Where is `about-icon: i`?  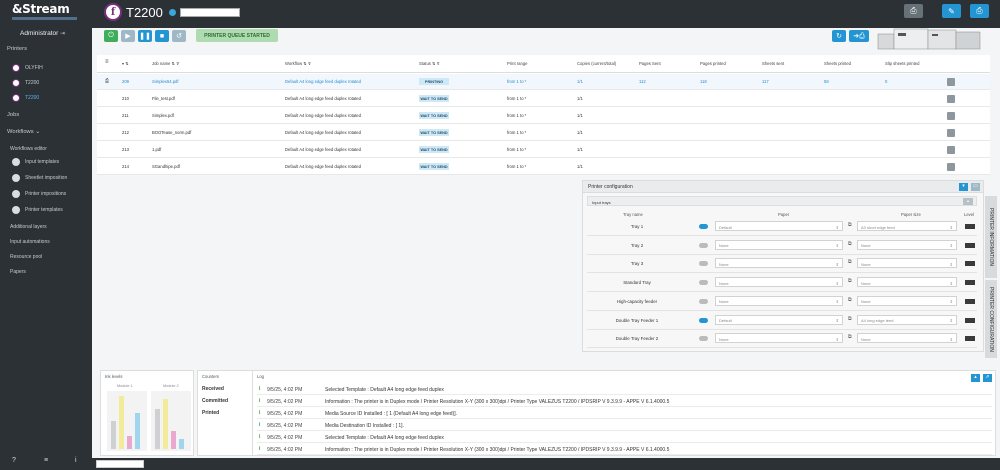
about-icon: i is located at coordinates (76, 460).